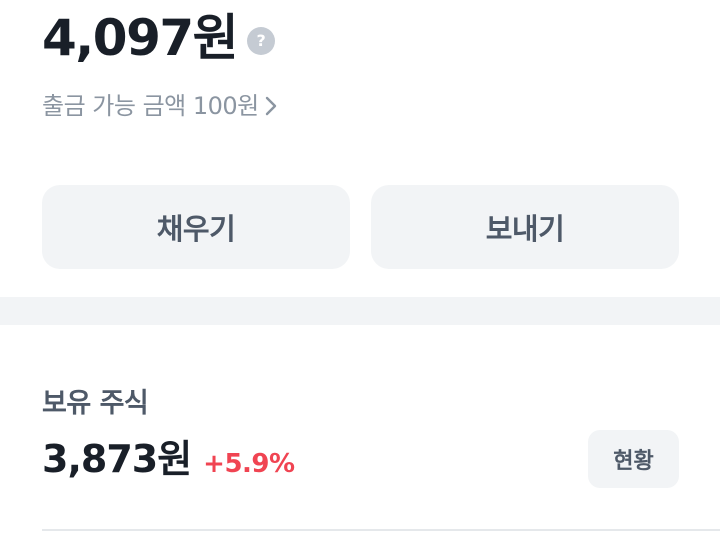  I want to click on section-divider, so click(360, 311).